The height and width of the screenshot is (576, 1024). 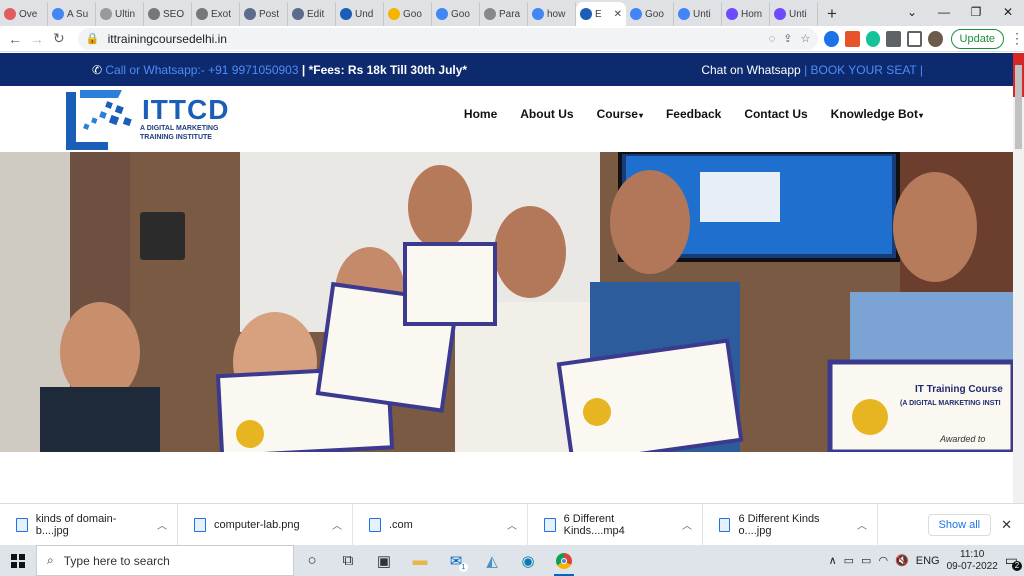 I want to click on chat-whatsapp-link: Chat on Whatsapp, so click(x=750, y=70).